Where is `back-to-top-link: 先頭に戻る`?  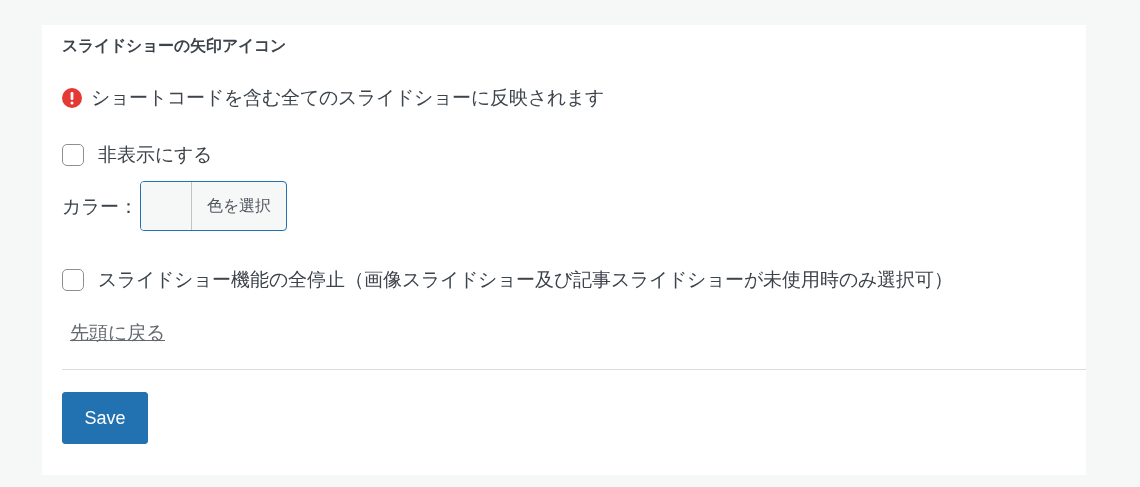 back-to-top-link: 先頭に戻る is located at coordinates (117, 332).